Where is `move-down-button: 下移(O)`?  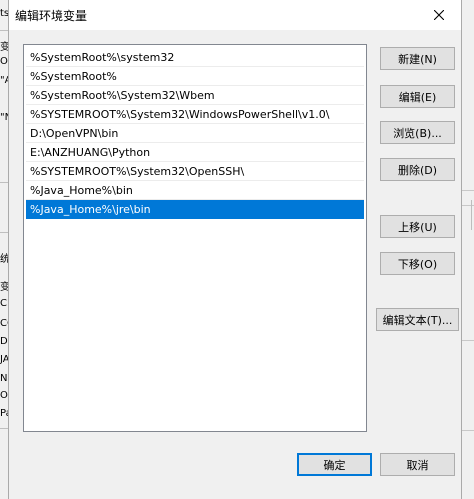 move-down-button: 下移(O) is located at coordinates (417, 263).